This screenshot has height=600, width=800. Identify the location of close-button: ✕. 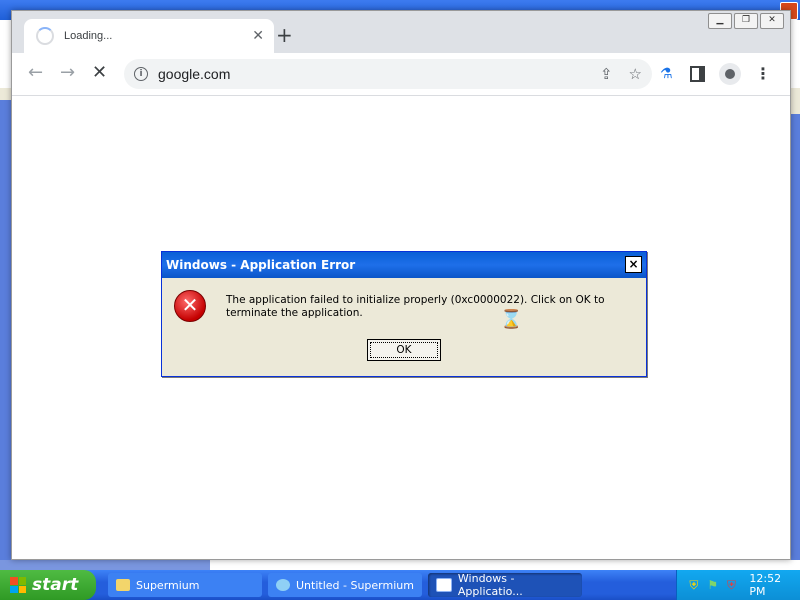
(772, 21).